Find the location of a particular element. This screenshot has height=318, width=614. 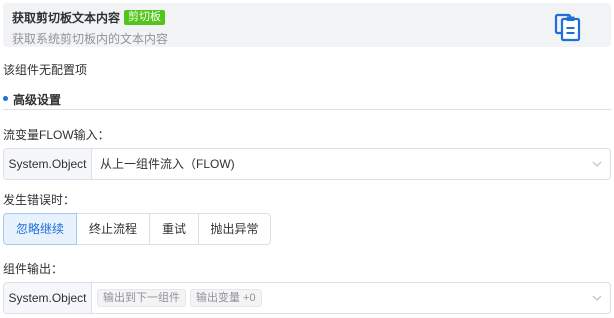

output-label: 组件输出： is located at coordinates (33, 269).